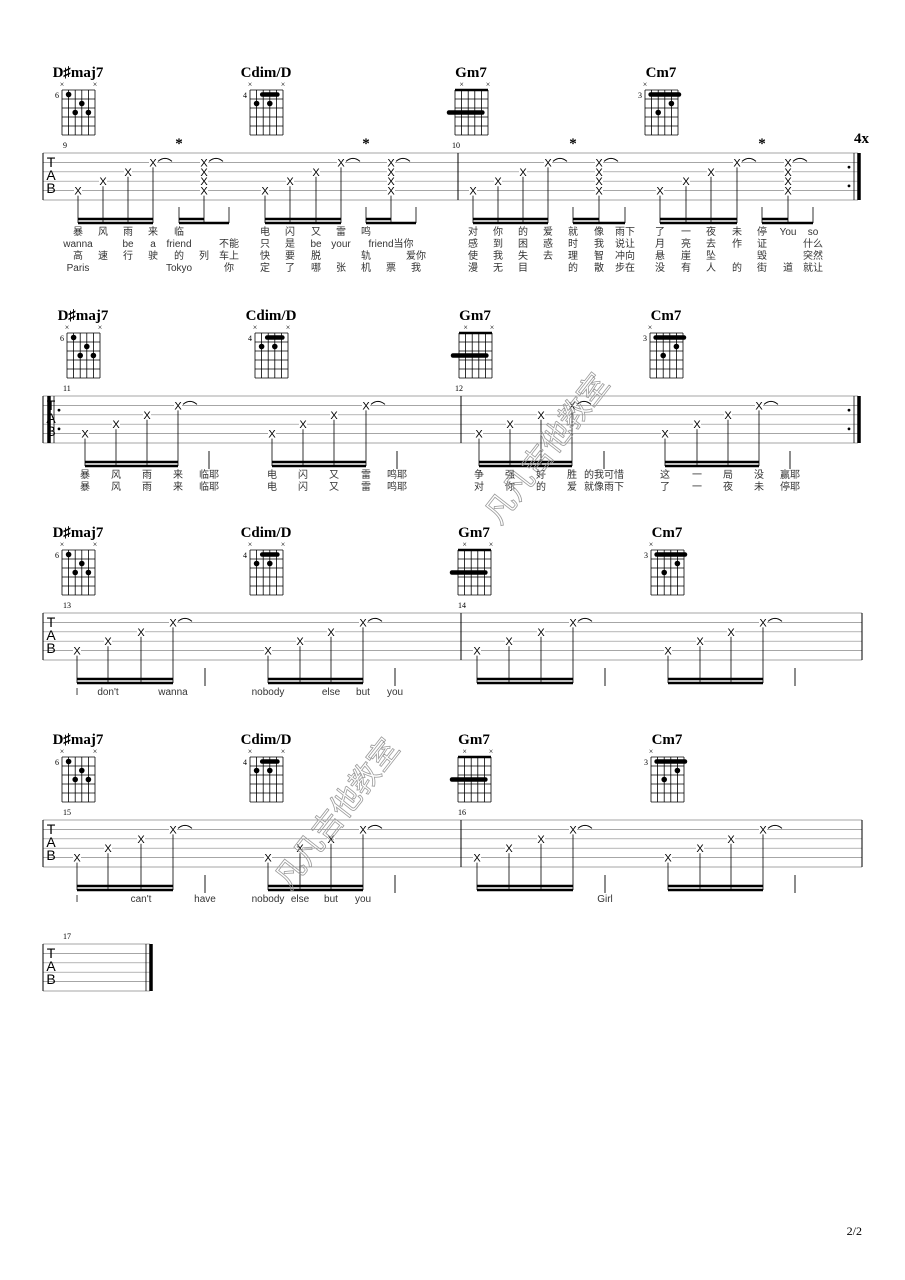 The image size is (905, 1280). What do you see at coordinates (103, 232) in the screenshot?
I see `lyric-syllable: 风` at bounding box center [103, 232].